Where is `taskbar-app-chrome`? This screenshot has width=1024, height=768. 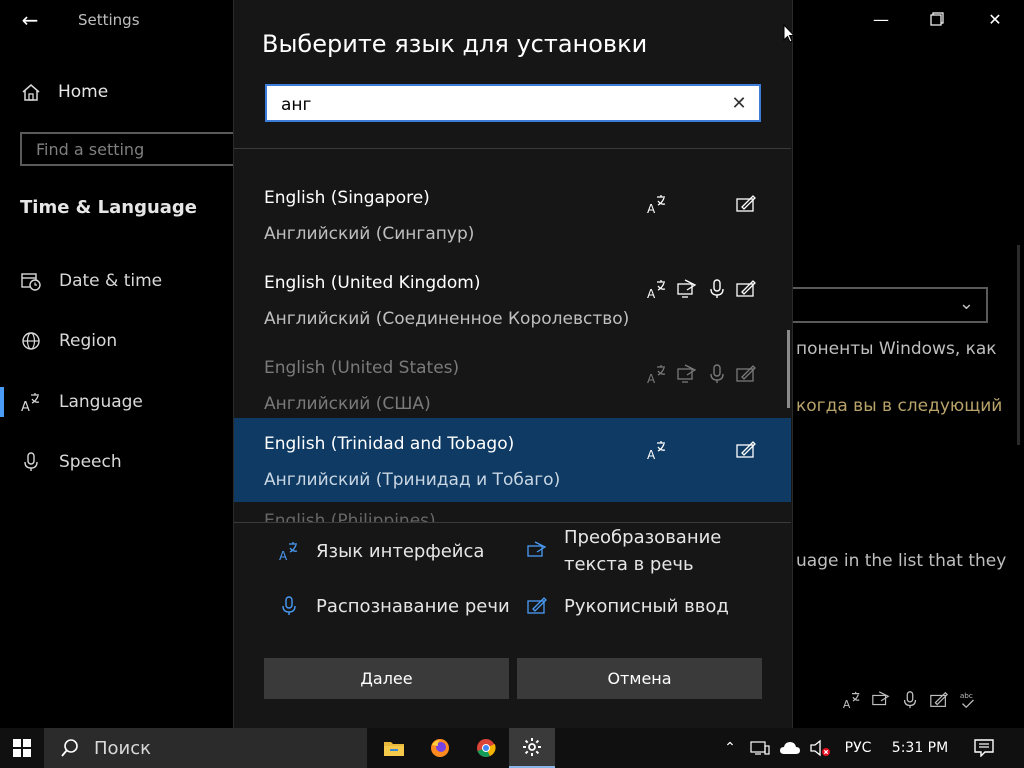
taskbar-app-chrome is located at coordinates (486, 748).